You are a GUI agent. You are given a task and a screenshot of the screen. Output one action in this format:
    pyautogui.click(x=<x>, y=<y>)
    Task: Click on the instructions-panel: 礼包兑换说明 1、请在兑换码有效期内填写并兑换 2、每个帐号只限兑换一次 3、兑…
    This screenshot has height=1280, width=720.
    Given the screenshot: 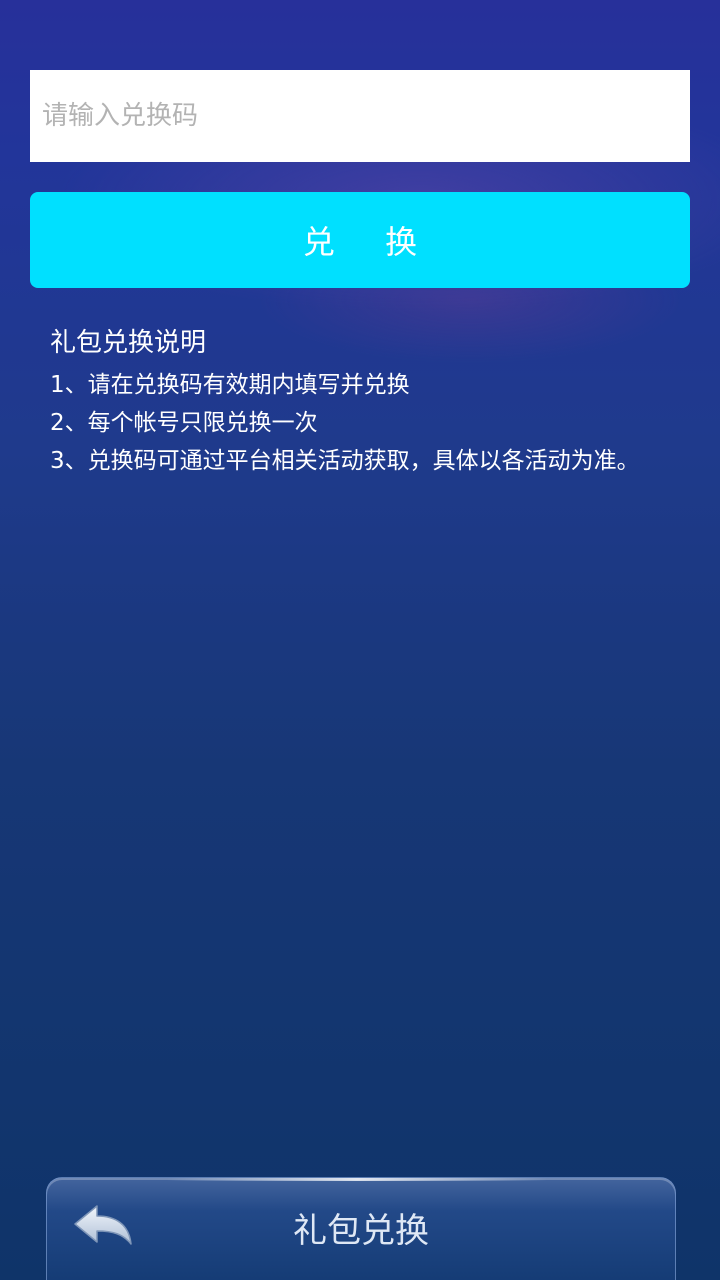 What is the action you would take?
    pyautogui.click(x=370, y=401)
    